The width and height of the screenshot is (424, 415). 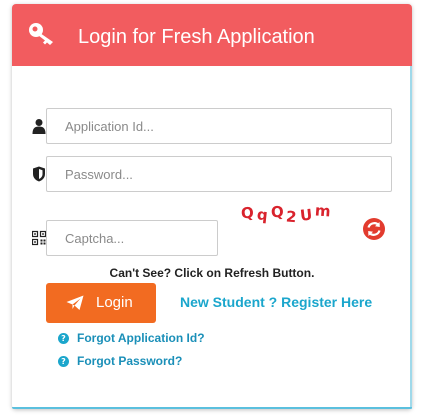 What do you see at coordinates (212, 273) in the screenshot?
I see `refresh-hint: Can't See? Click on Refresh Button.` at bounding box center [212, 273].